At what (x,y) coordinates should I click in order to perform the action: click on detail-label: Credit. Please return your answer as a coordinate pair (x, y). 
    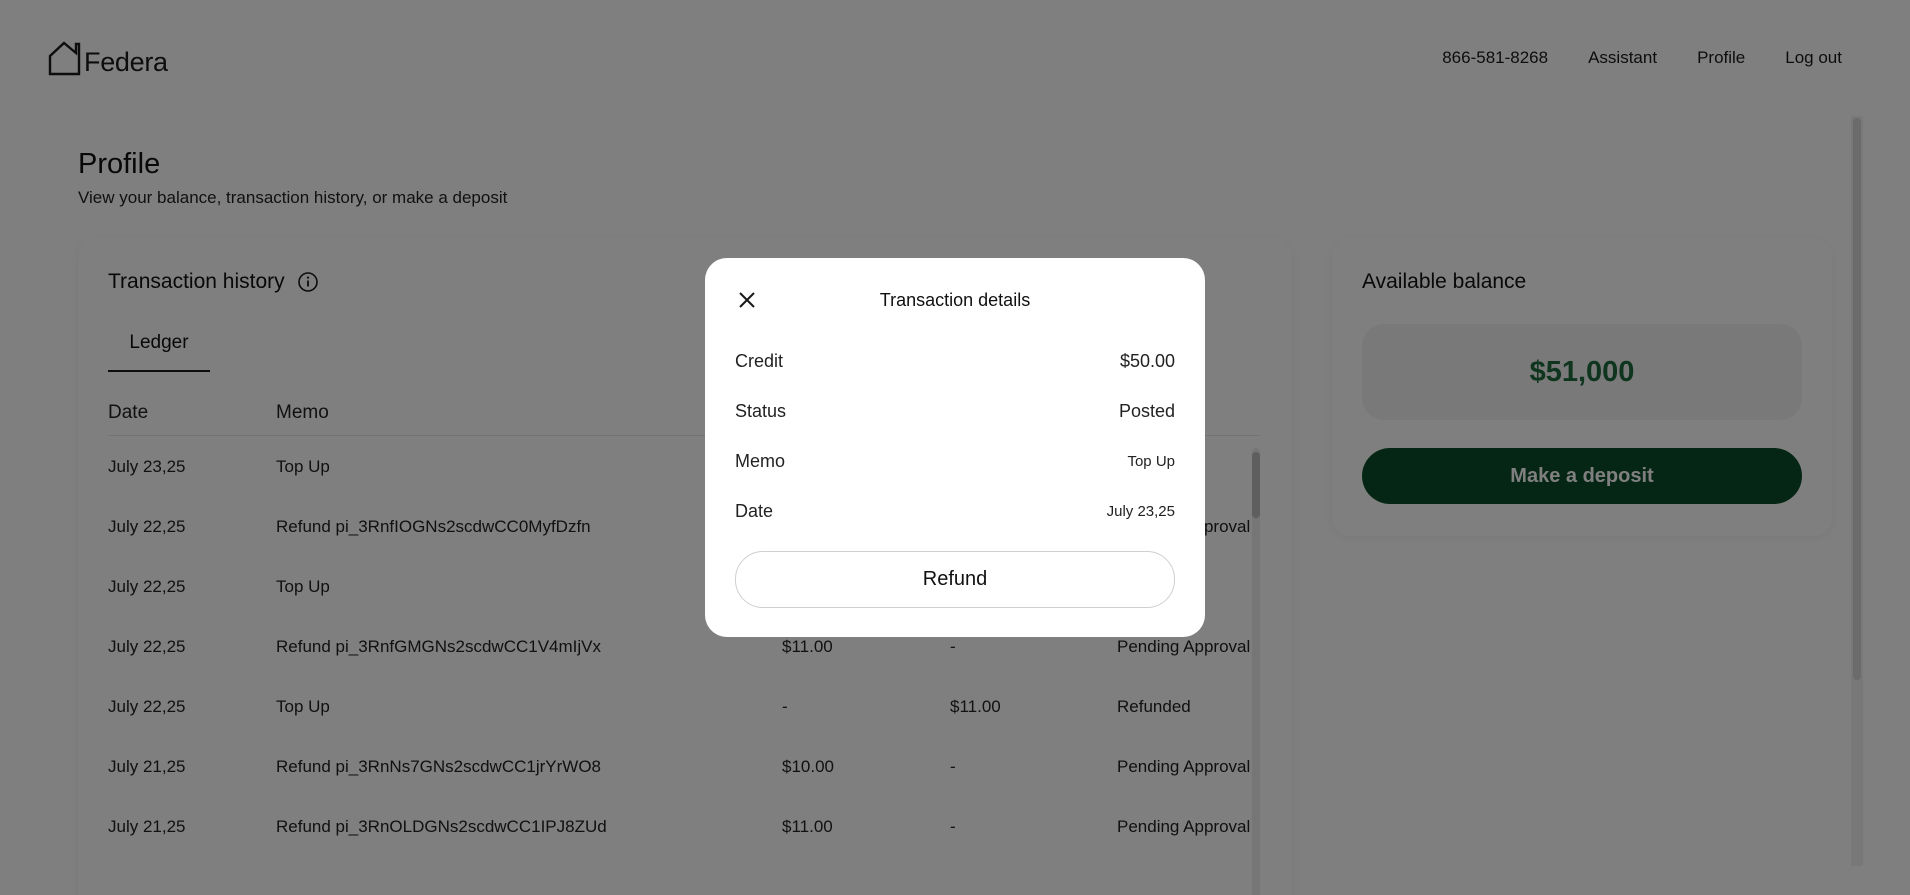
    Looking at the image, I should click on (759, 361).